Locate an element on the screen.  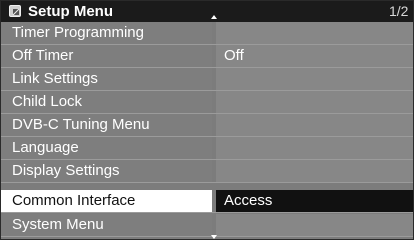
scroll-up-icon is located at coordinates (214, 17).